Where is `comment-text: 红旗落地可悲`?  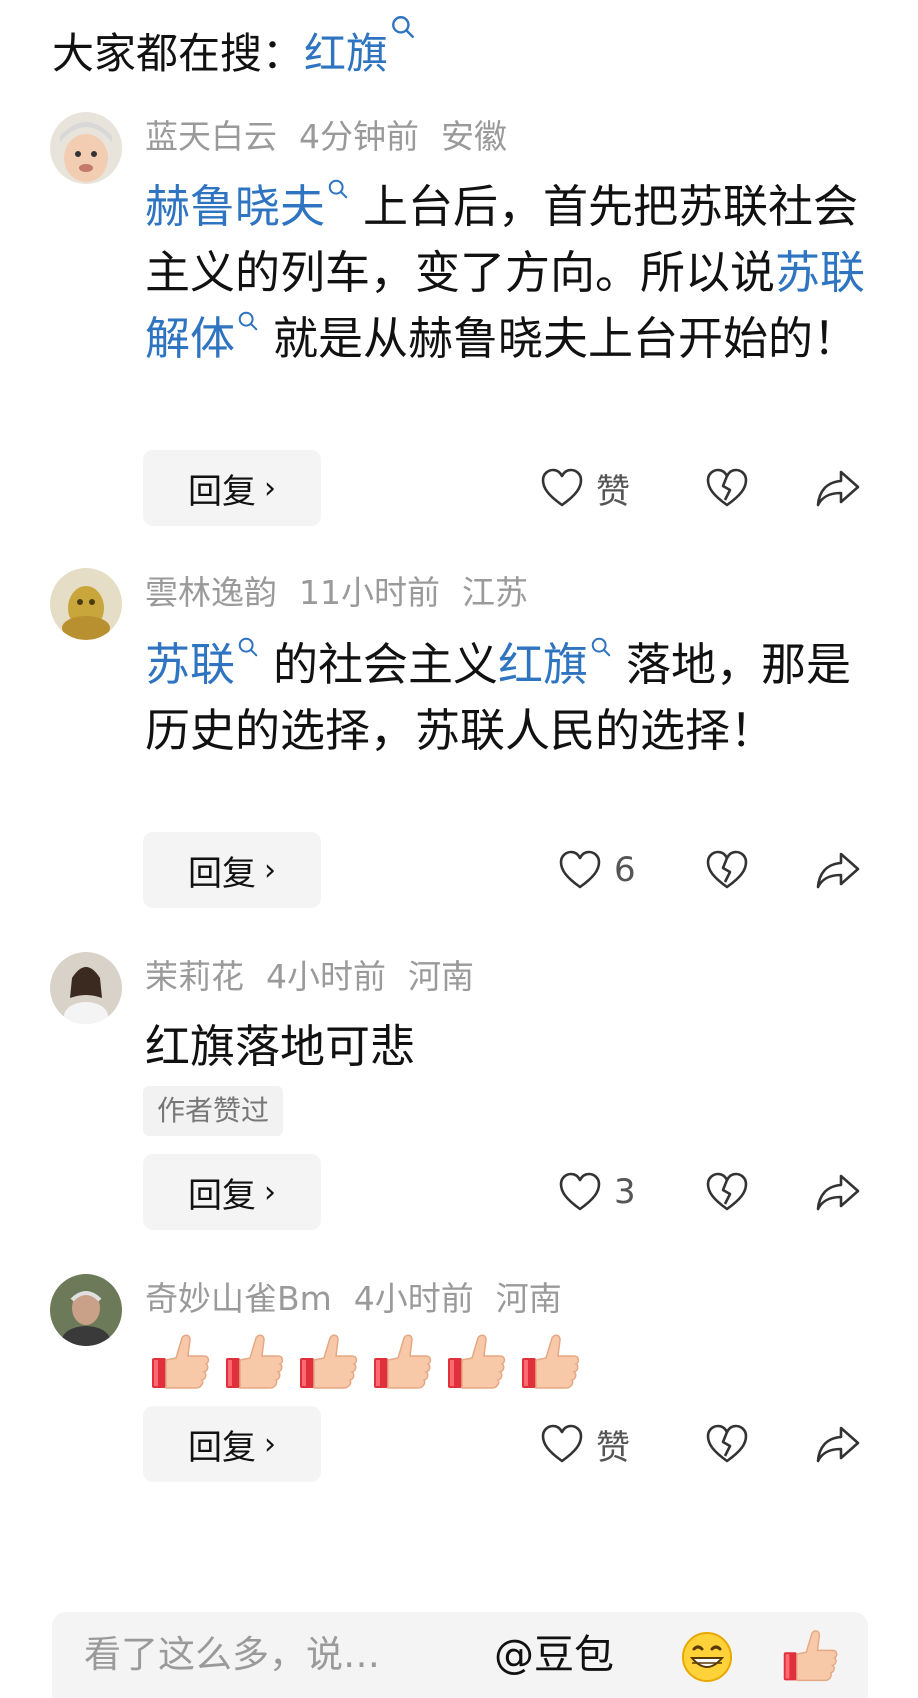
comment-text: 红旗落地可悲 is located at coordinates (280, 1046).